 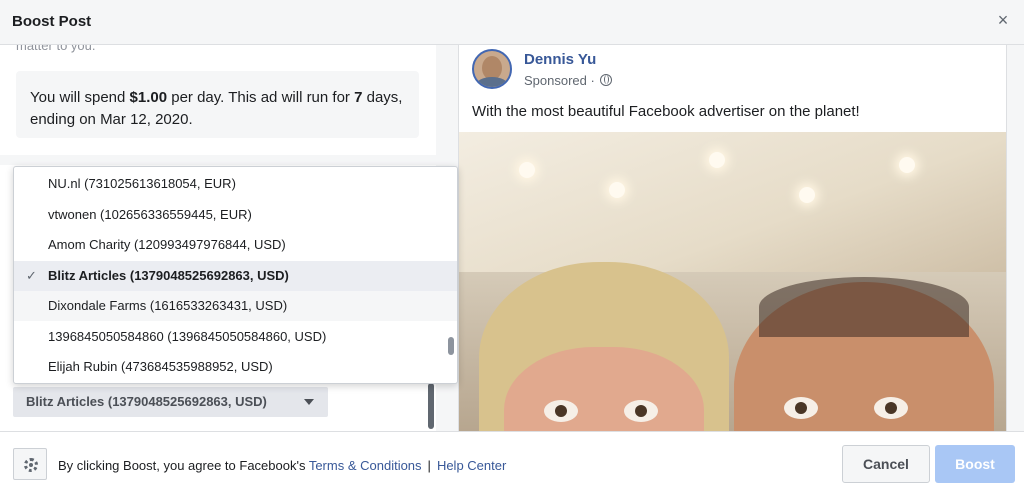 What do you see at coordinates (218, 160) in the screenshot?
I see `section-divider` at bounding box center [218, 160].